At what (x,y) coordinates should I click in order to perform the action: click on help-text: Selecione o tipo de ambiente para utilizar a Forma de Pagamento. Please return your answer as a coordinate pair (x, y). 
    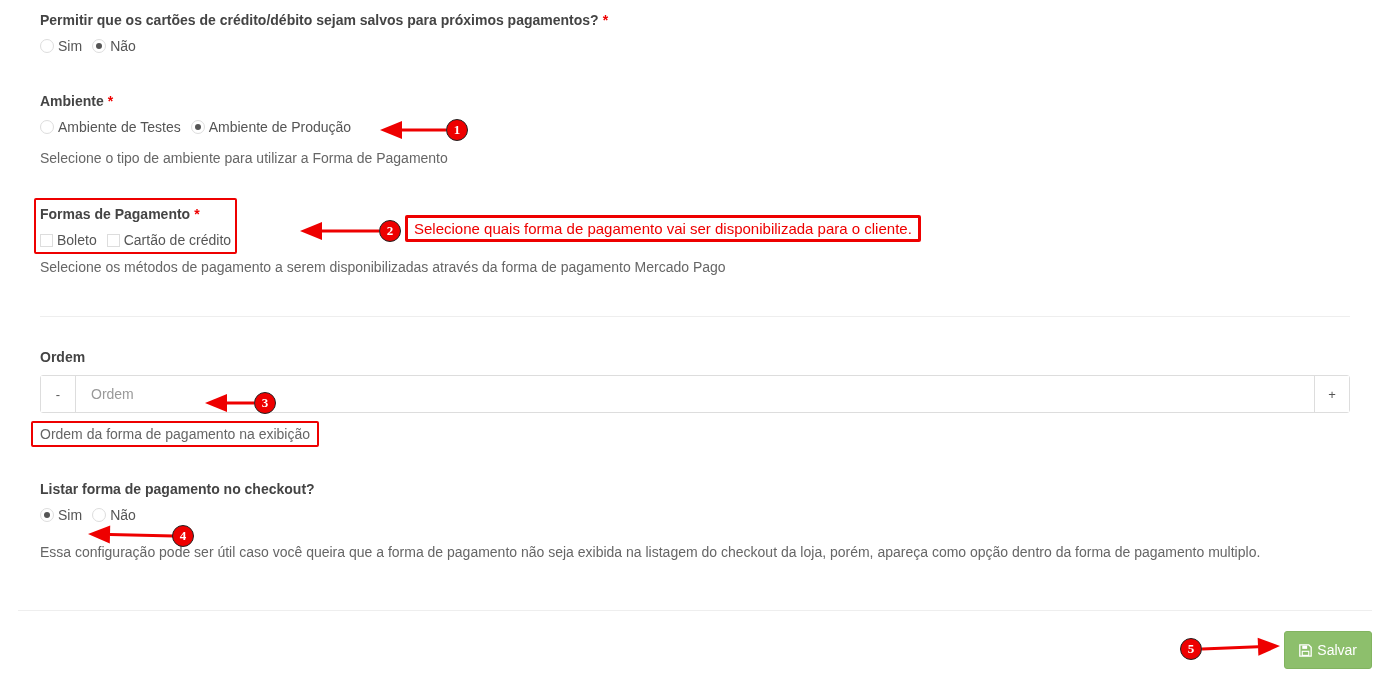
    Looking at the image, I should click on (244, 158).